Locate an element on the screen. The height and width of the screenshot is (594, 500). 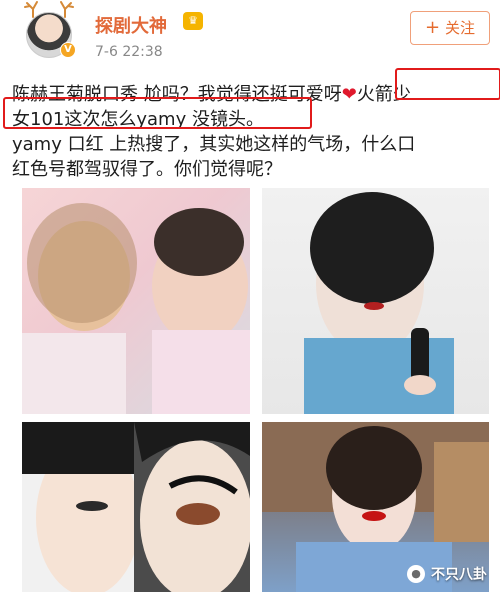
follow-button: + 关注 is located at coordinates (450, 28).